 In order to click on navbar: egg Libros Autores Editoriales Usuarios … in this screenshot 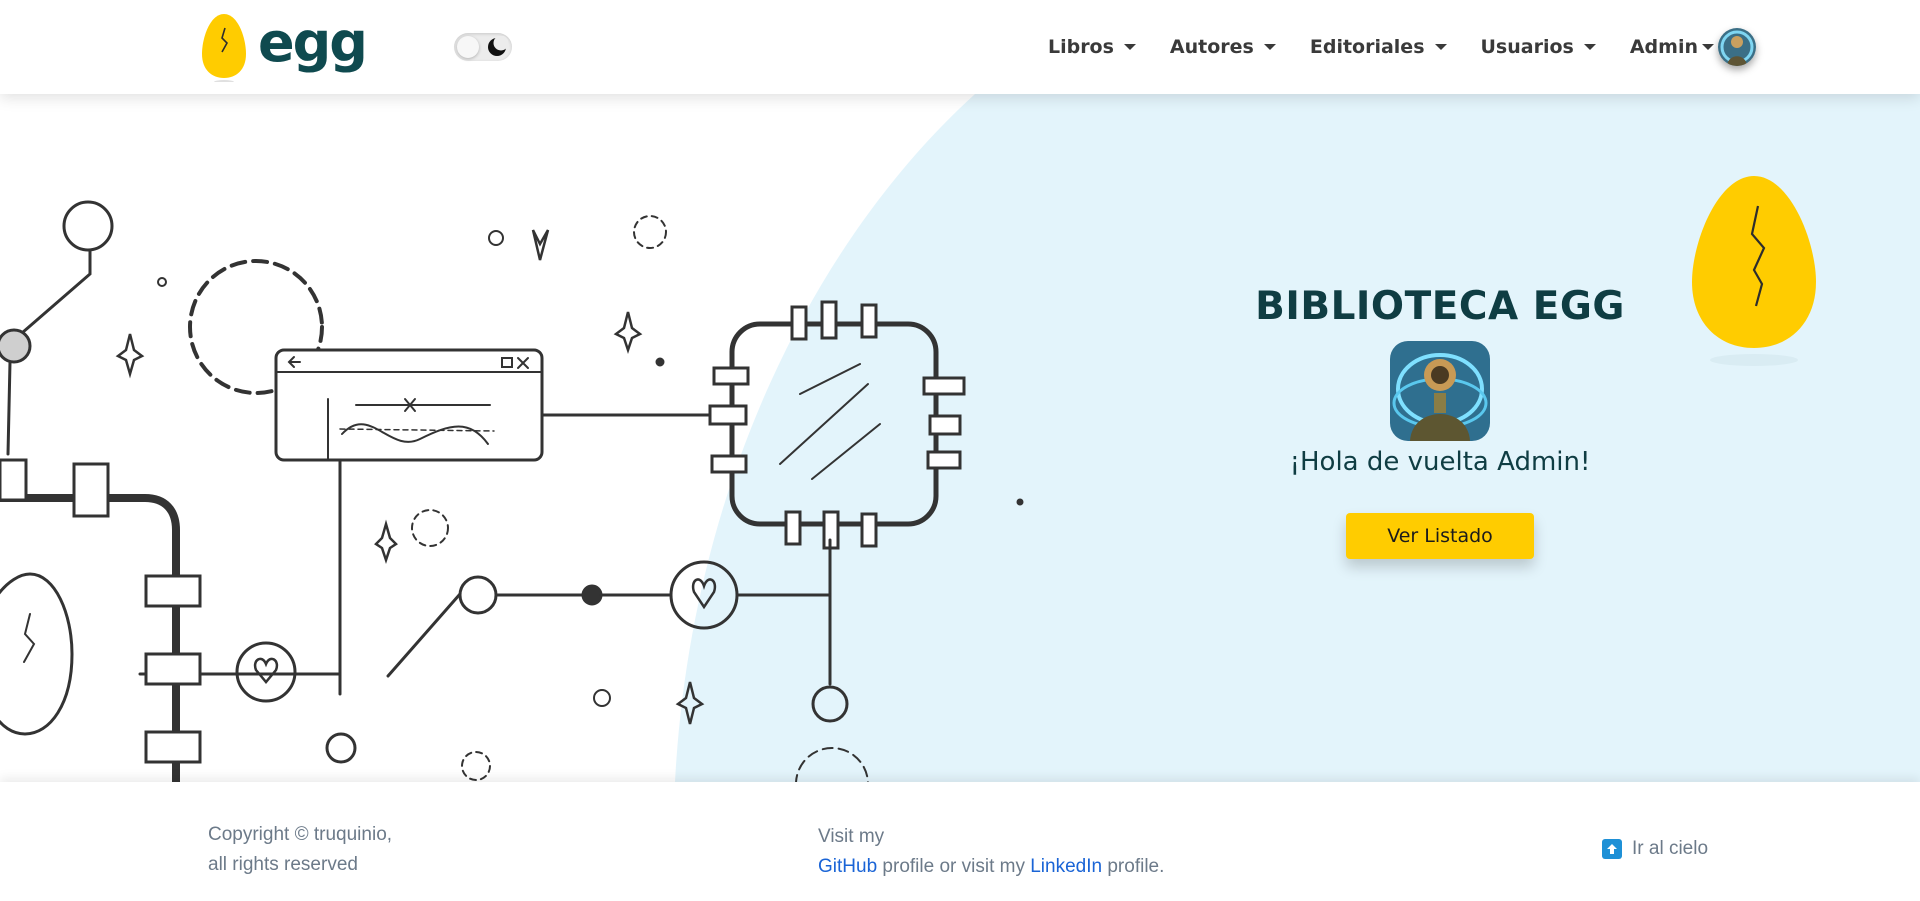, I will do `click(960, 47)`.